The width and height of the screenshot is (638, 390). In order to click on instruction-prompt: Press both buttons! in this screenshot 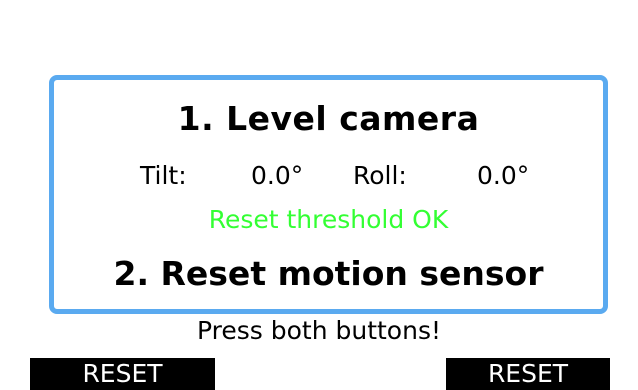, I will do `click(318, 330)`.